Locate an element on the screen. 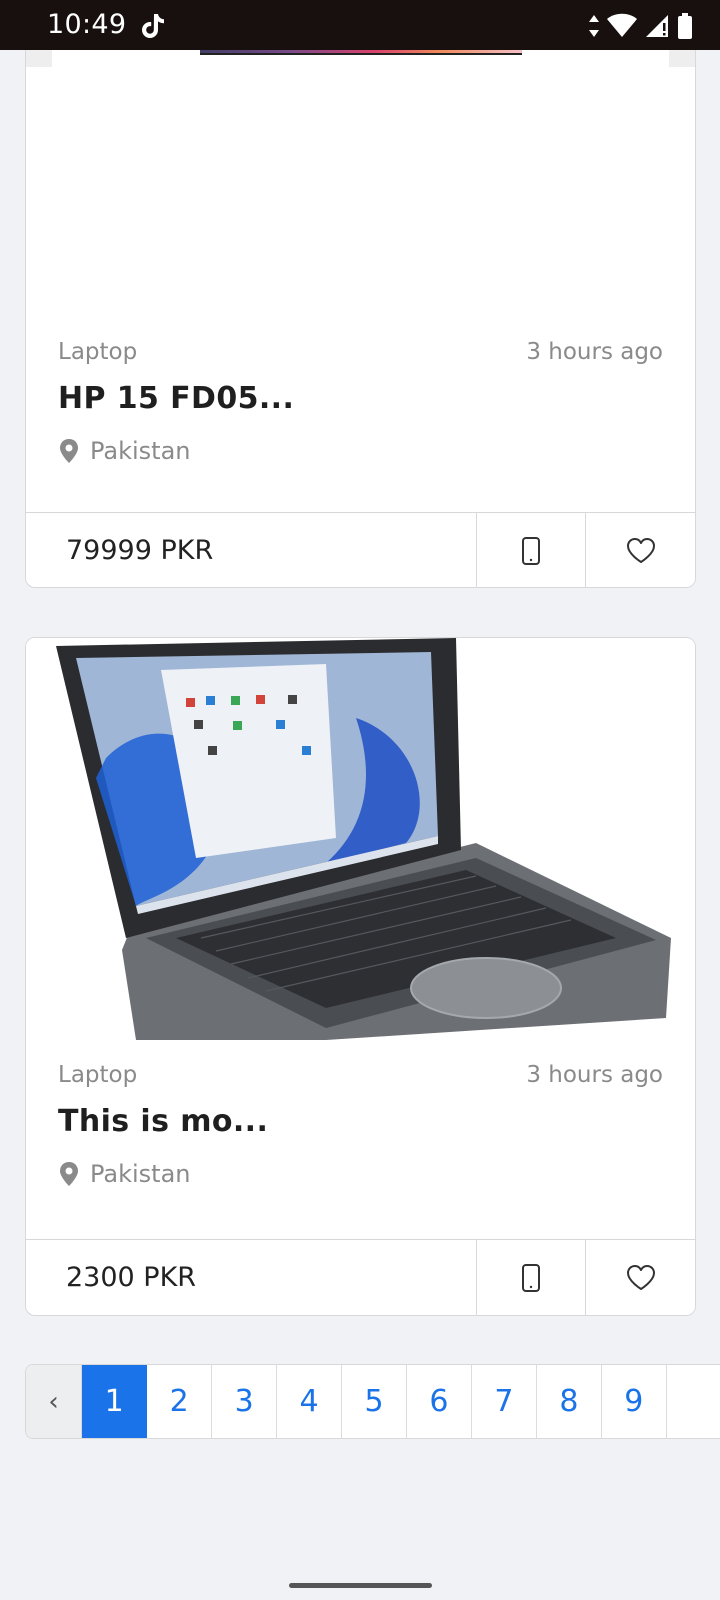 The height and width of the screenshot is (1600, 720). price-row: 79999 PKR is located at coordinates (360, 549).